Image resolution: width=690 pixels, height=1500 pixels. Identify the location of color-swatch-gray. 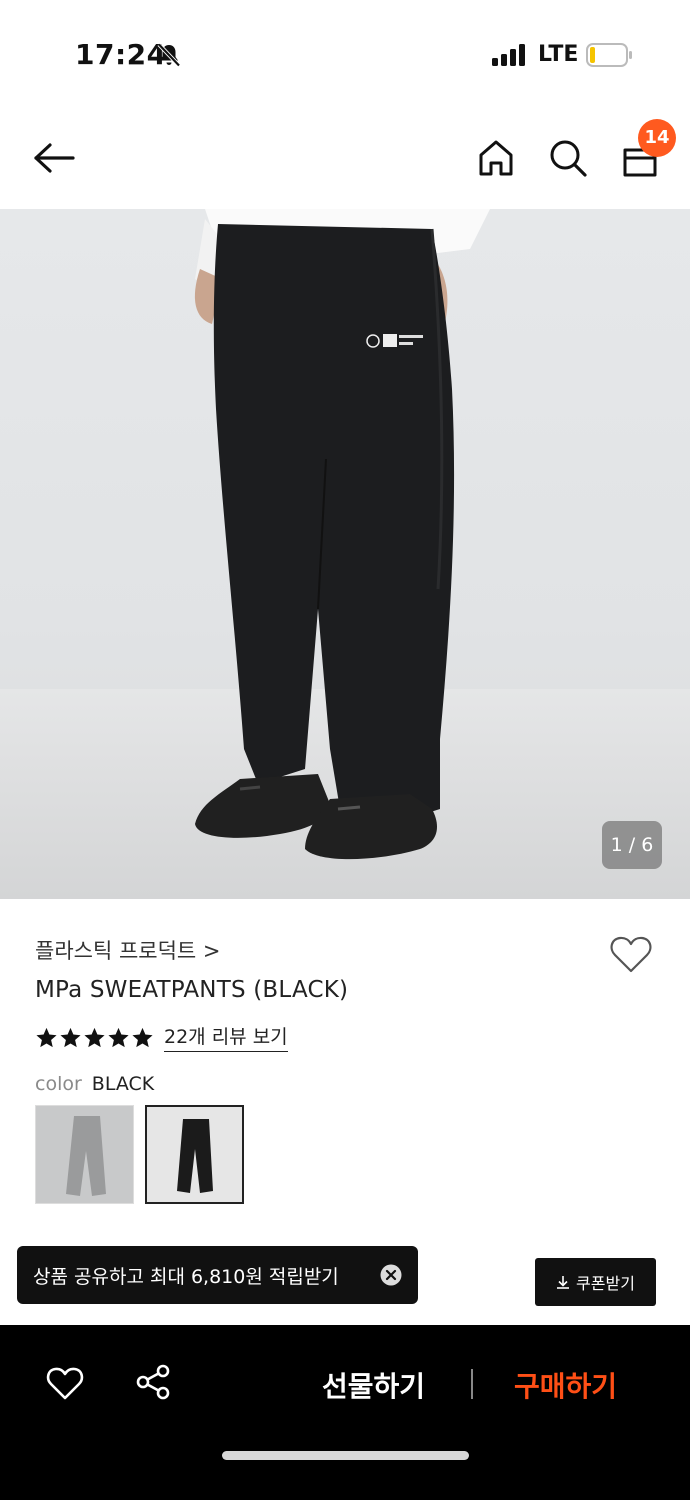
(84, 1154).